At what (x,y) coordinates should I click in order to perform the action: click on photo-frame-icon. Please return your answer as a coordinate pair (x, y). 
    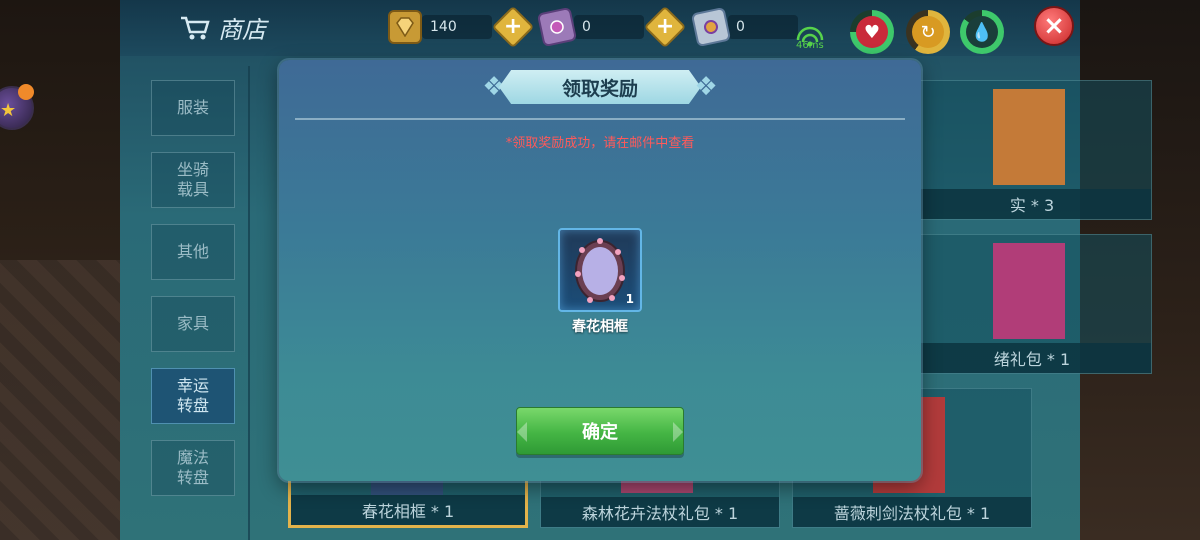
    Looking at the image, I should click on (600, 270).